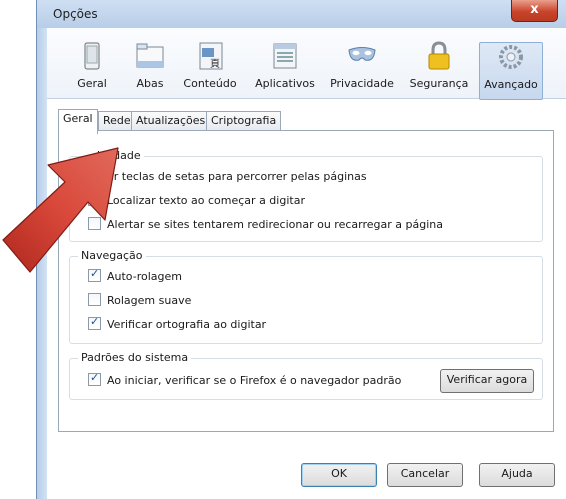 The image size is (566, 499). I want to click on ok-button: OK, so click(339, 475).